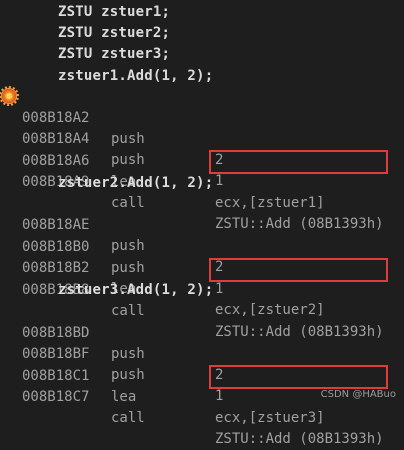 Image resolution: width=404 pixels, height=450 pixels. I want to click on source-line: ZSTU zstuer2;, so click(114, 33).